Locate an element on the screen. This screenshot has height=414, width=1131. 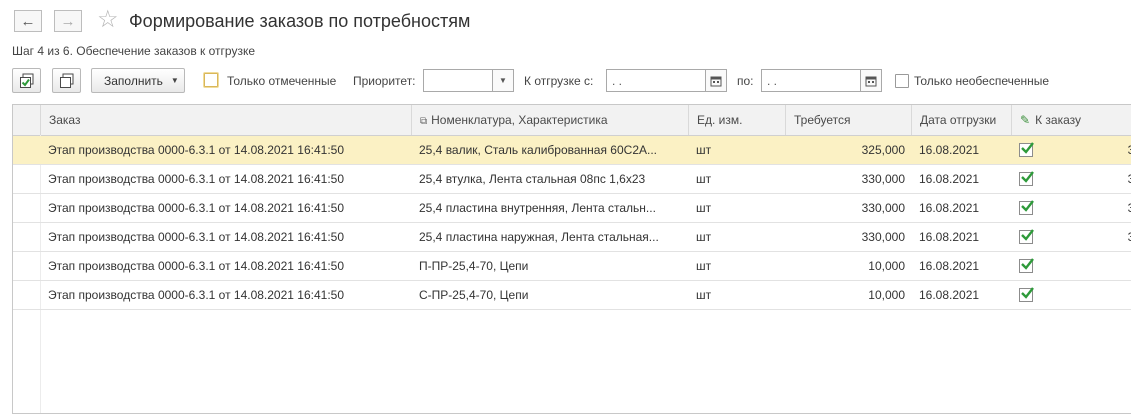
uncheck-all-button is located at coordinates (66, 80).